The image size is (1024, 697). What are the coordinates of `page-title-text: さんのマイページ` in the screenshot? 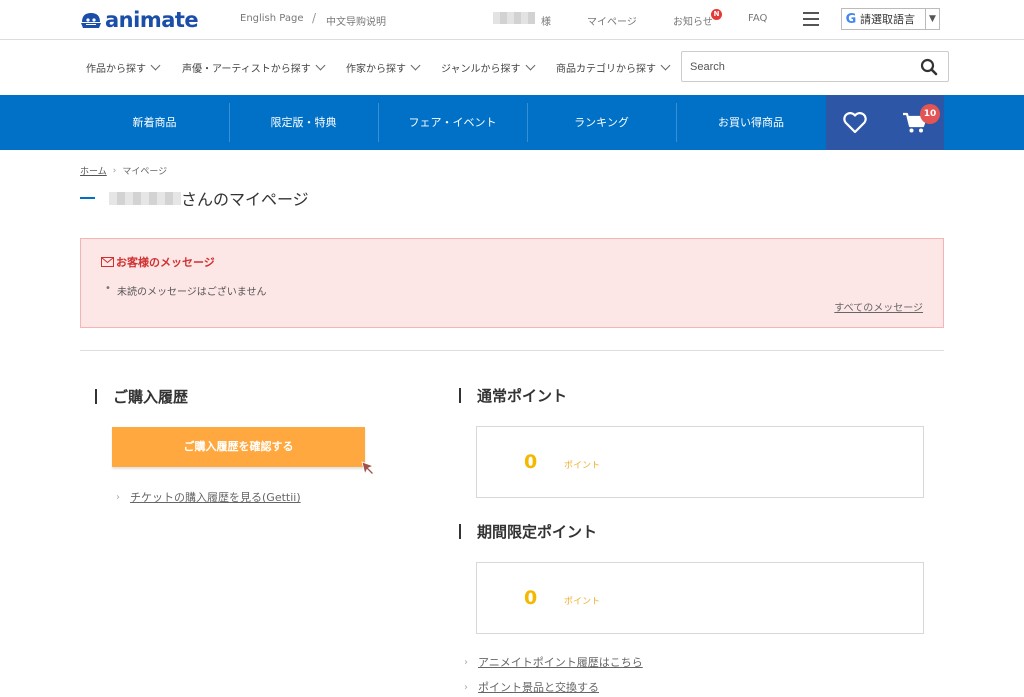 It's located at (245, 199).